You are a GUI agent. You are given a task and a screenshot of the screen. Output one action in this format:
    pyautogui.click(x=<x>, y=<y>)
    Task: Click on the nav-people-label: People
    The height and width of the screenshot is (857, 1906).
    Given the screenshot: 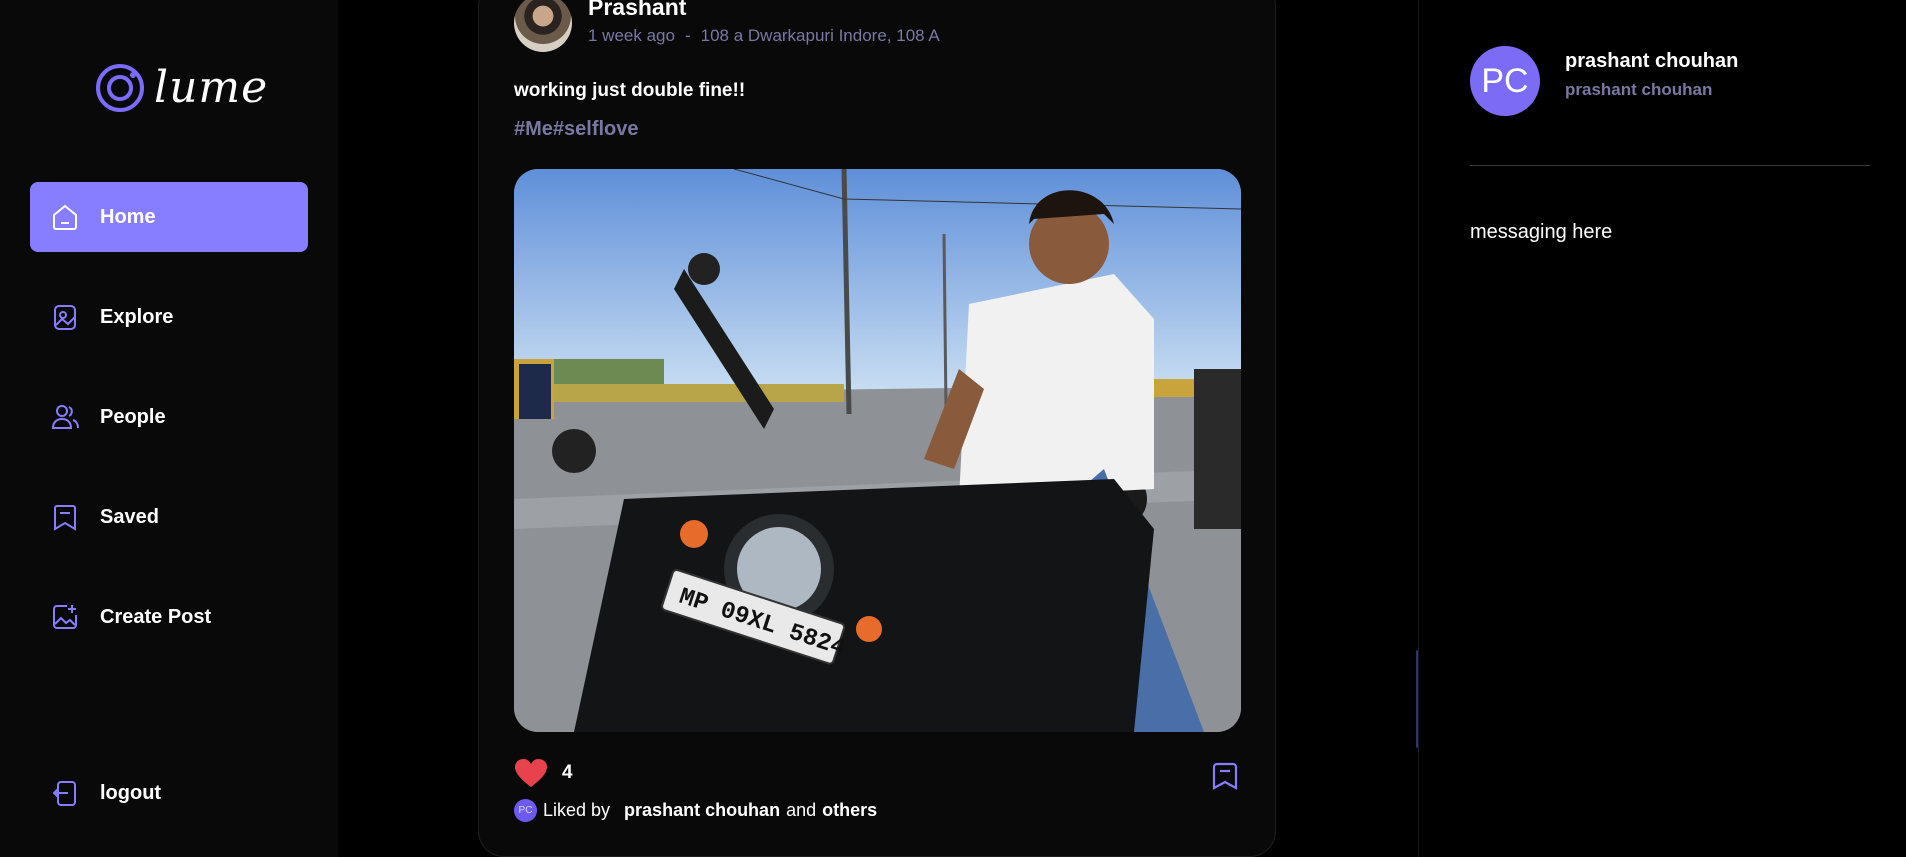 What is the action you would take?
    pyautogui.click(x=133, y=416)
    